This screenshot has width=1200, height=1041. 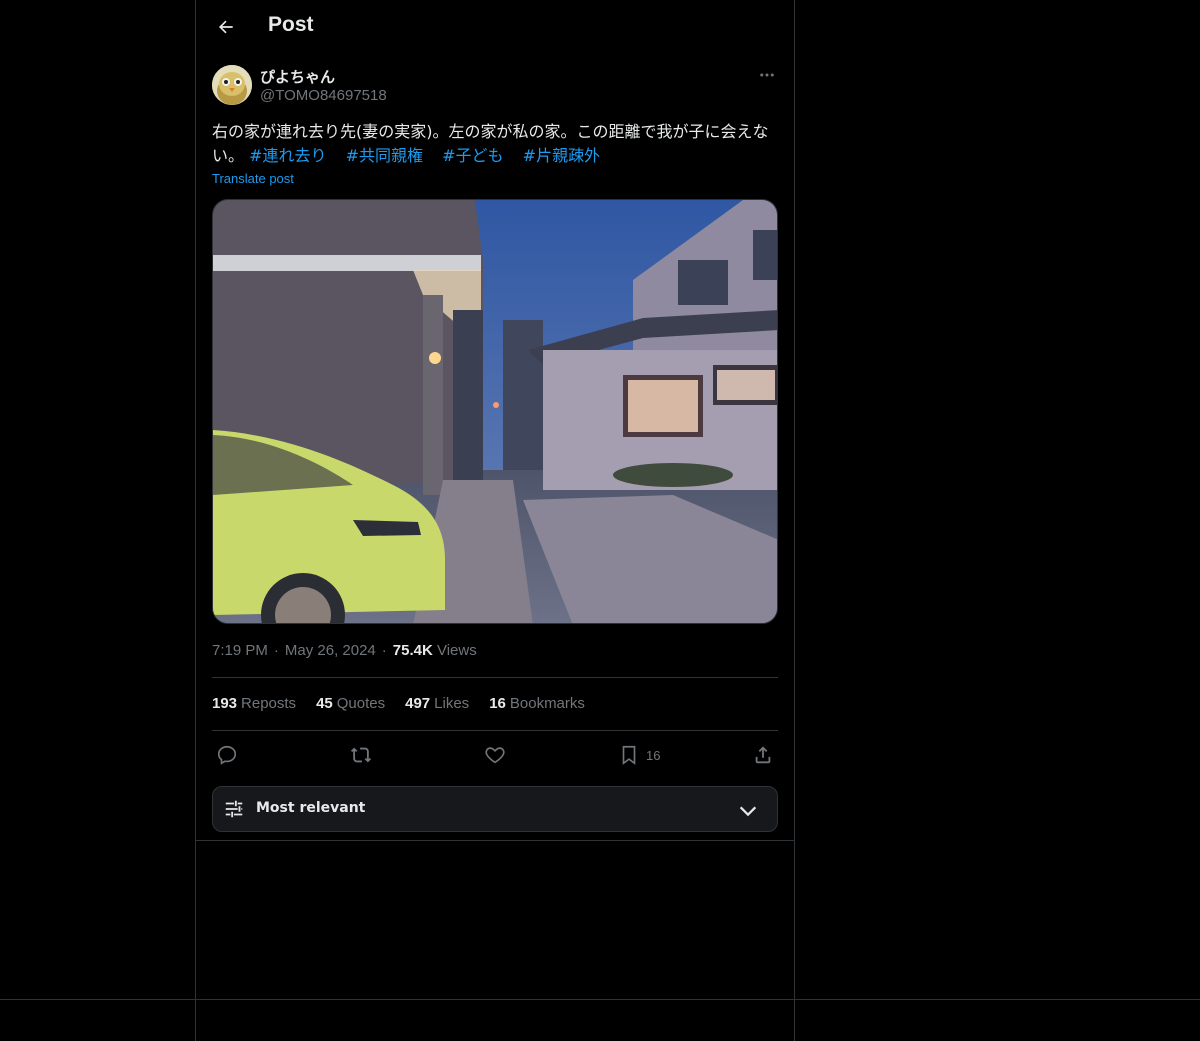 What do you see at coordinates (495, 27) in the screenshot?
I see `page-header: Post` at bounding box center [495, 27].